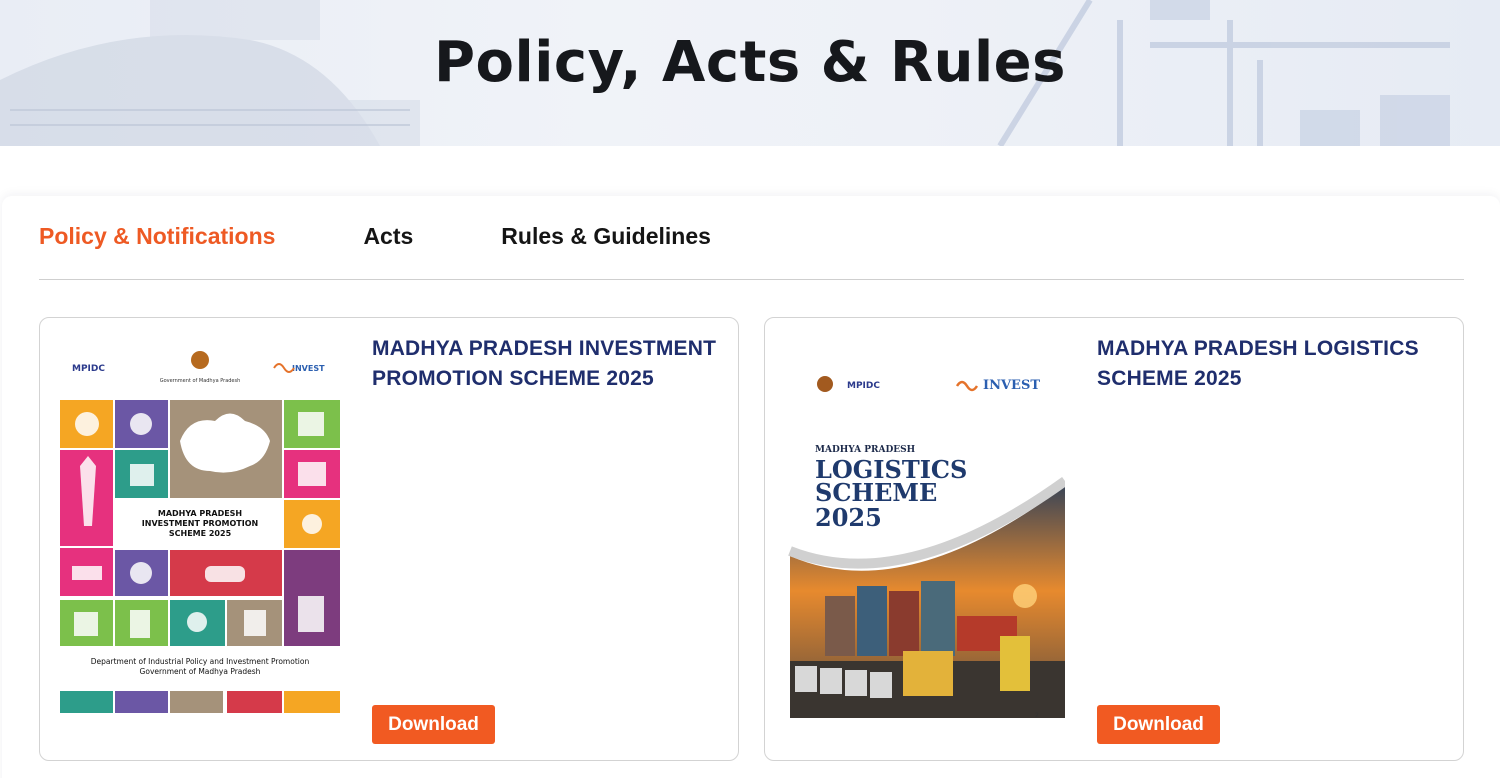  What do you see at coordinates (200, 671) in the screenshot?
I see `cover-footer-line2: Government of Madhya Pradesh` at bounding box center [200, 671].